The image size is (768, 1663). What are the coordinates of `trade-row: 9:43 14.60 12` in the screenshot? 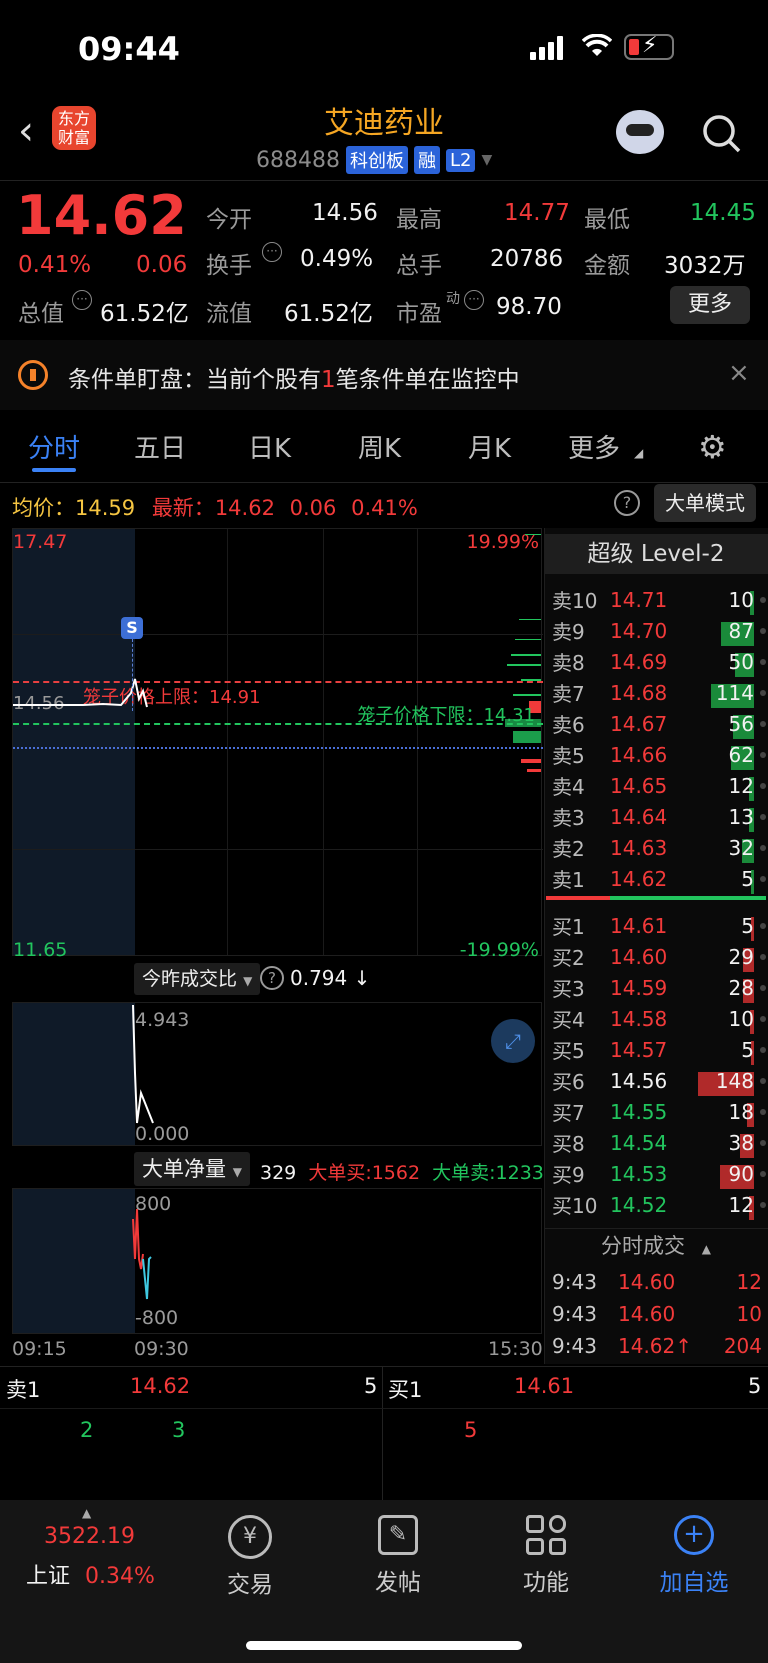 It's located at (657, 1282).